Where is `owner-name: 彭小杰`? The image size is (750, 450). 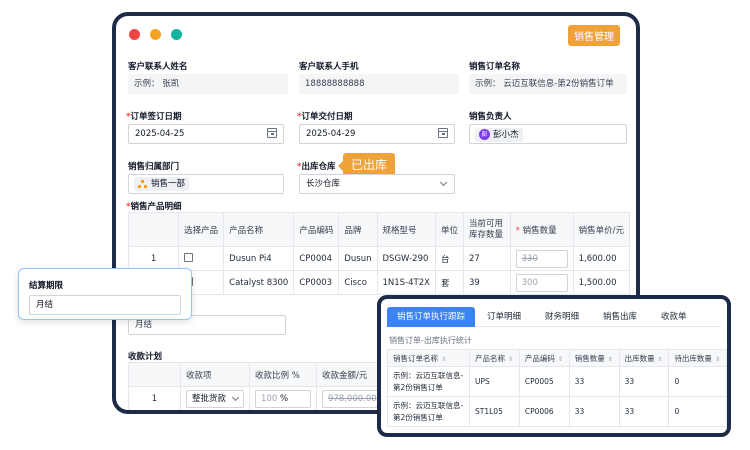
owner-name: 彭小杰 is located at coordinates (506, 134).